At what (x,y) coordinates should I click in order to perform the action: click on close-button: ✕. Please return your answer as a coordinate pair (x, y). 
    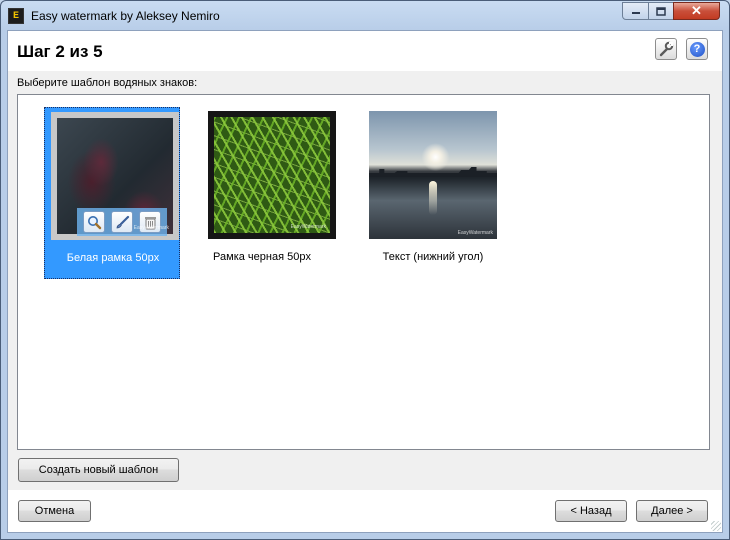
    Looking at the image, I should click on (696, 11).